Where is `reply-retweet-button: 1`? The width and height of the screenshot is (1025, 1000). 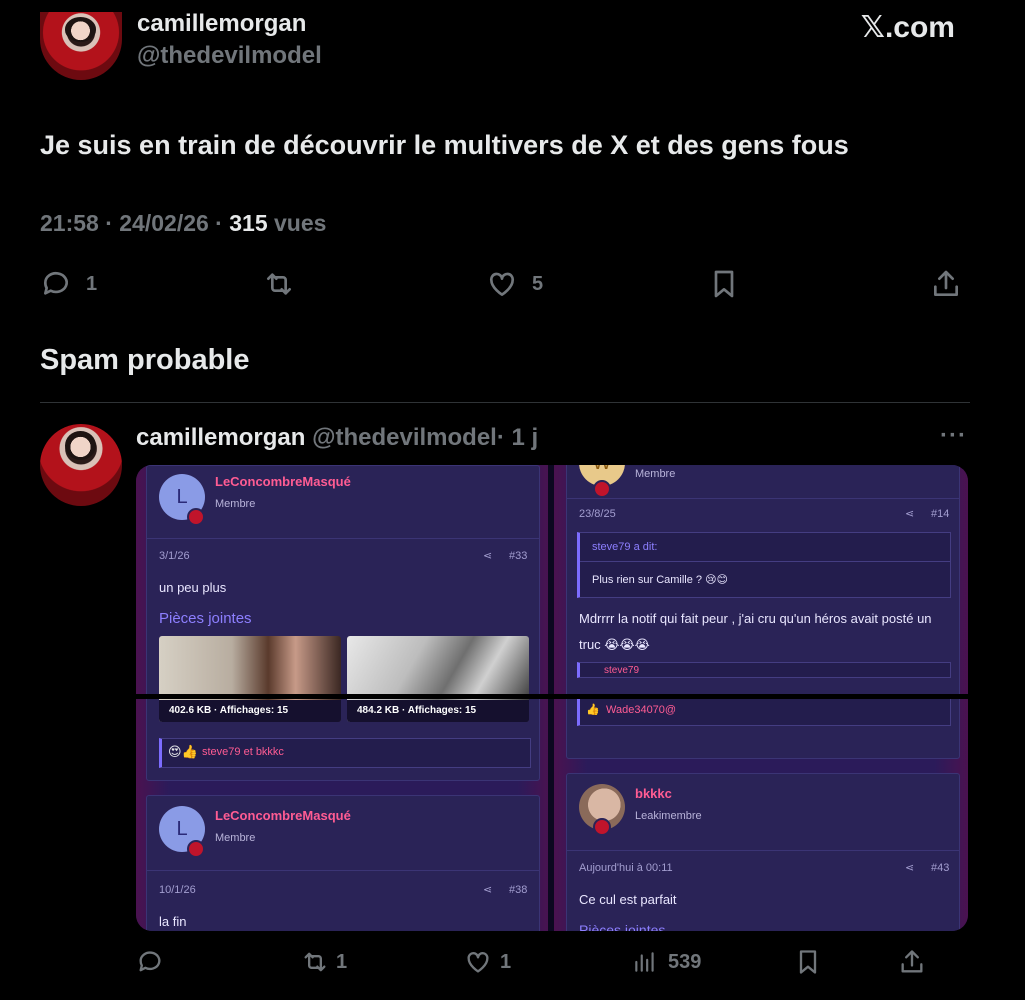
reply-retweet-button: 1 is located at coordinates (323, 962).